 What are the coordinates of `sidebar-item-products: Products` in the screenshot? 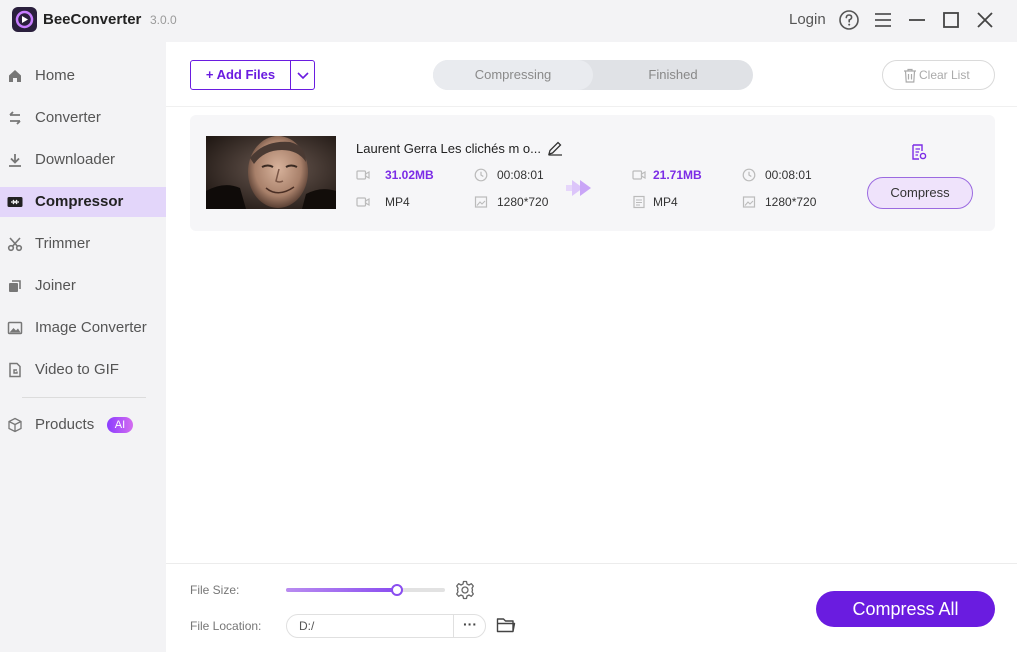 It's located at (83, 425).